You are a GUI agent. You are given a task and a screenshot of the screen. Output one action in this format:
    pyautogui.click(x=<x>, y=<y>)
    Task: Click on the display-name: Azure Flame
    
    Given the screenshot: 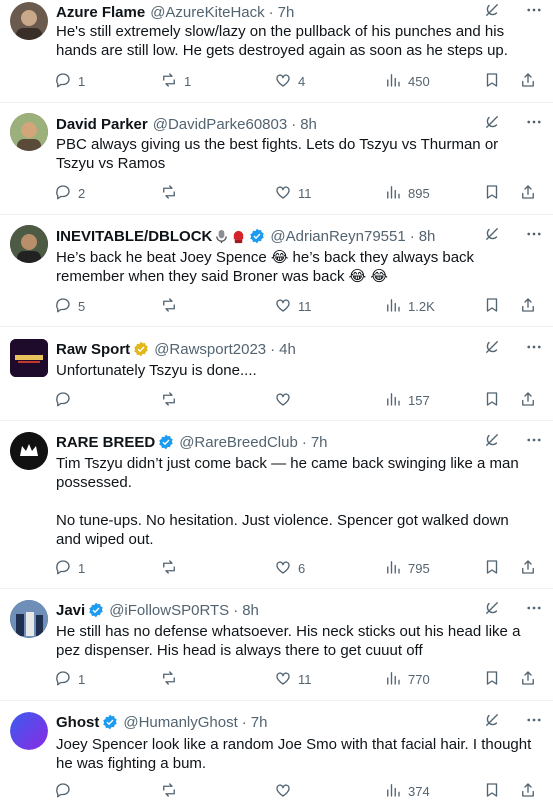 What is the action you would take?
    pyautogui.click(x=100, y=12)
    